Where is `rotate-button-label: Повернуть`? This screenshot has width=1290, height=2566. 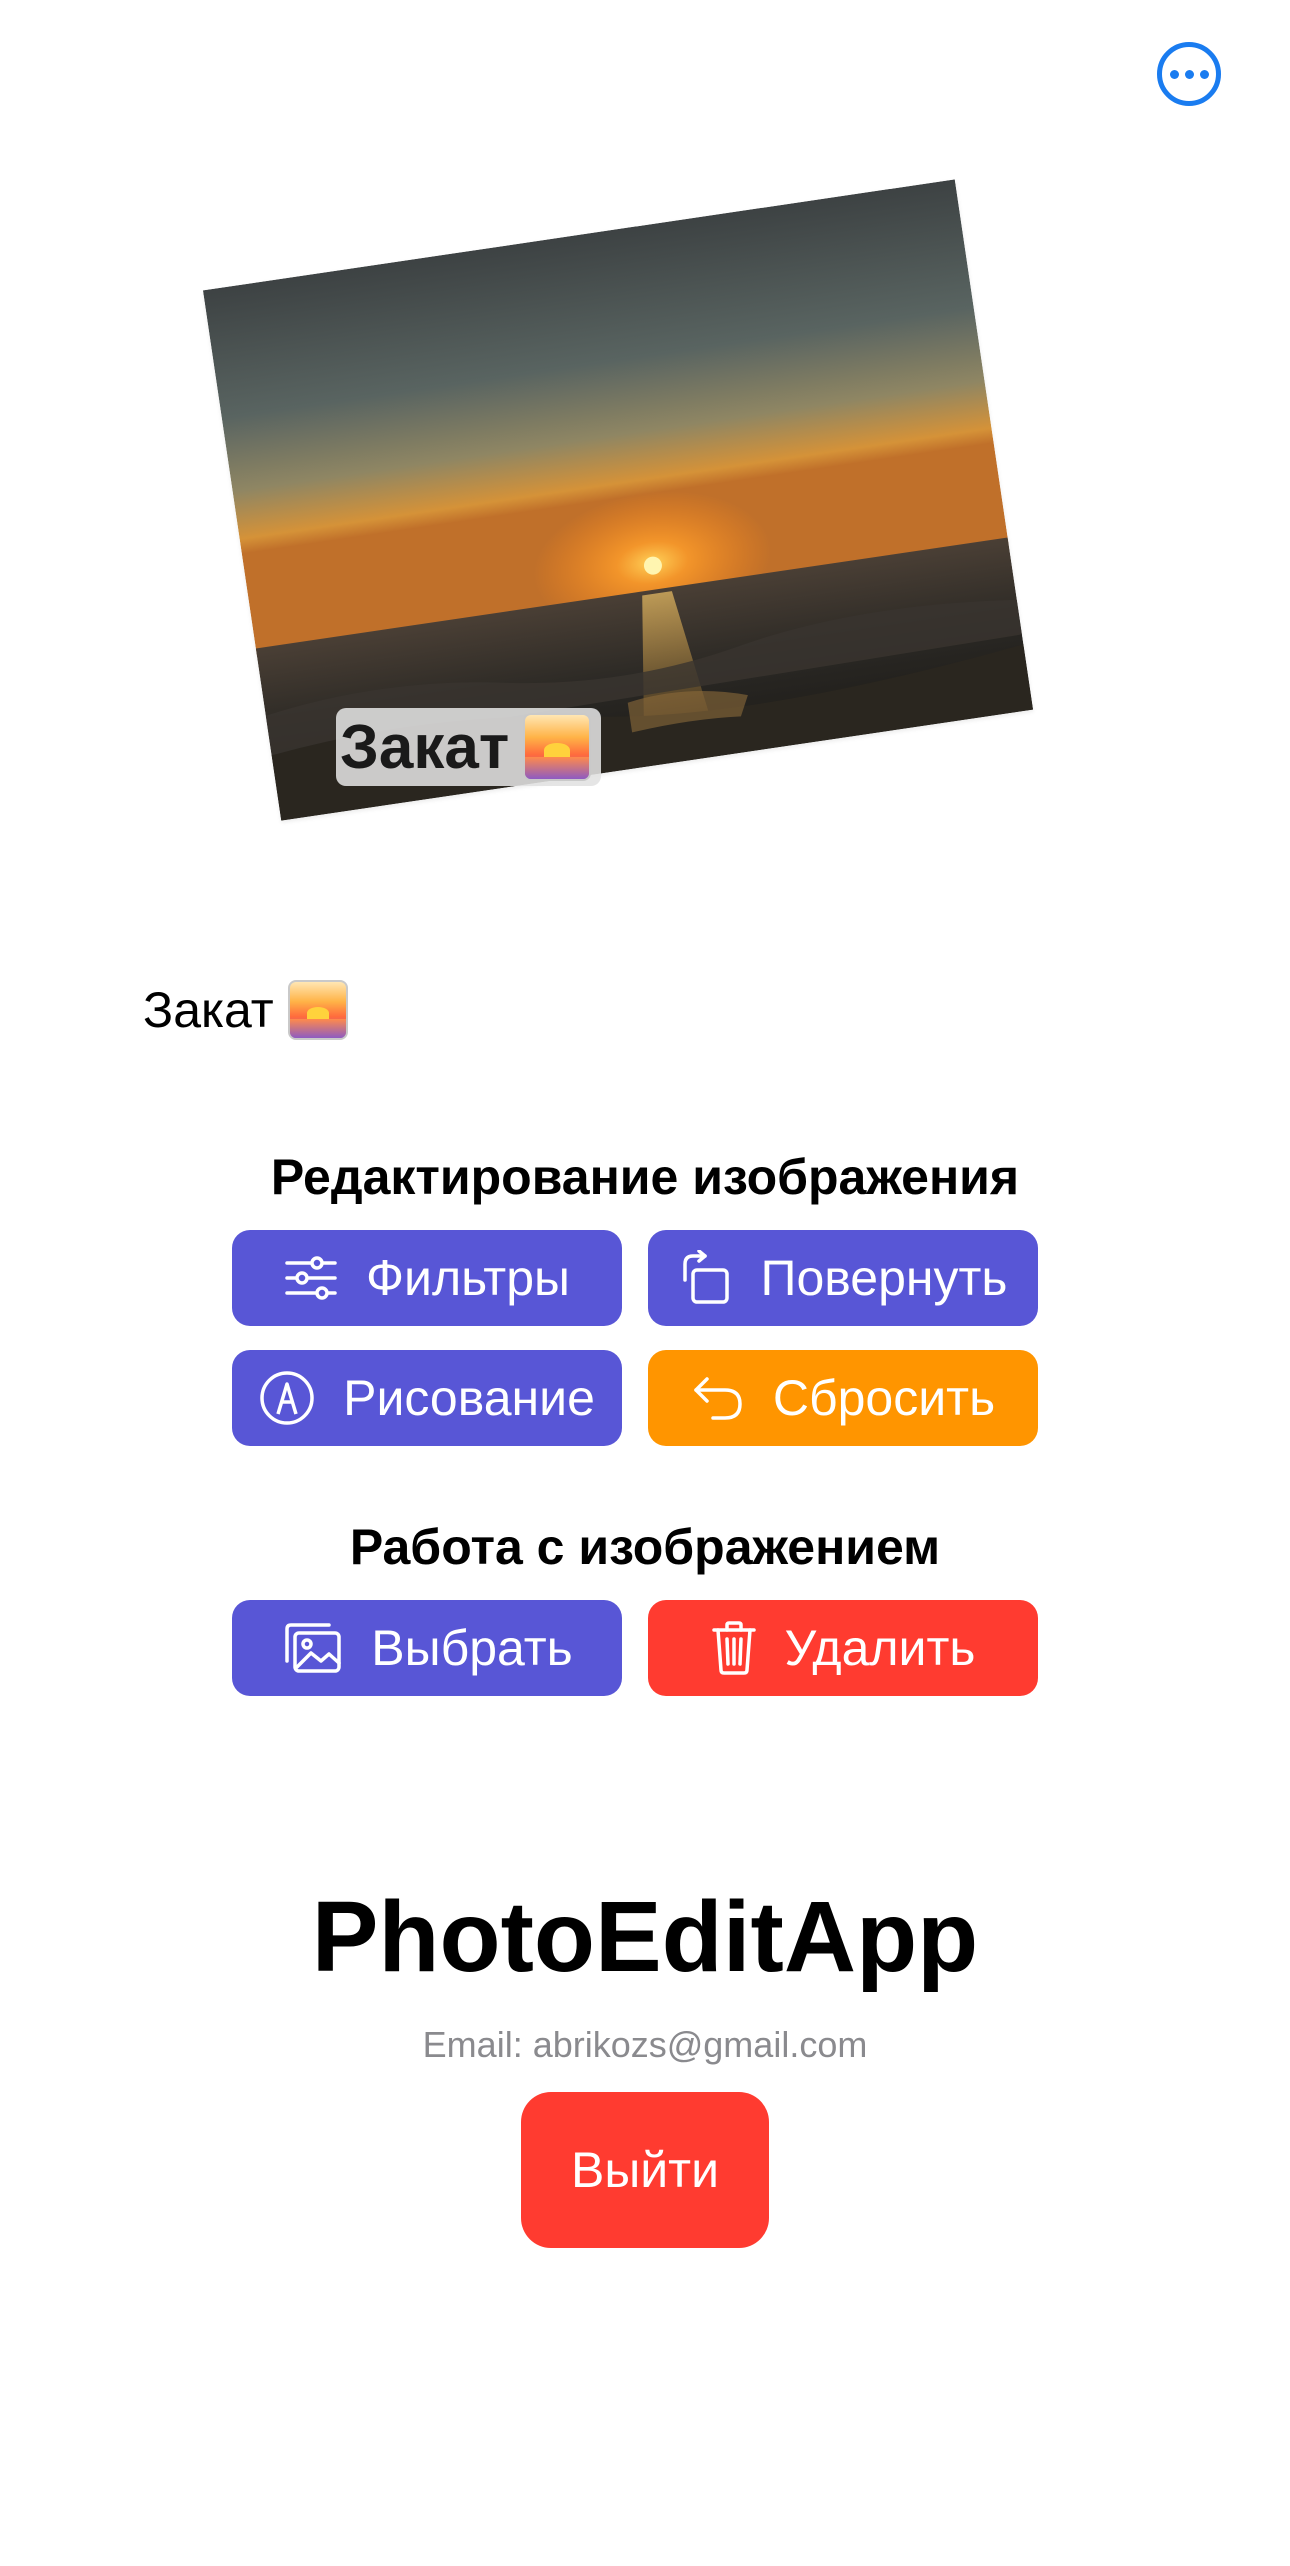
rotate-button-label: Повернуть is located at coordinates (884, 1278).